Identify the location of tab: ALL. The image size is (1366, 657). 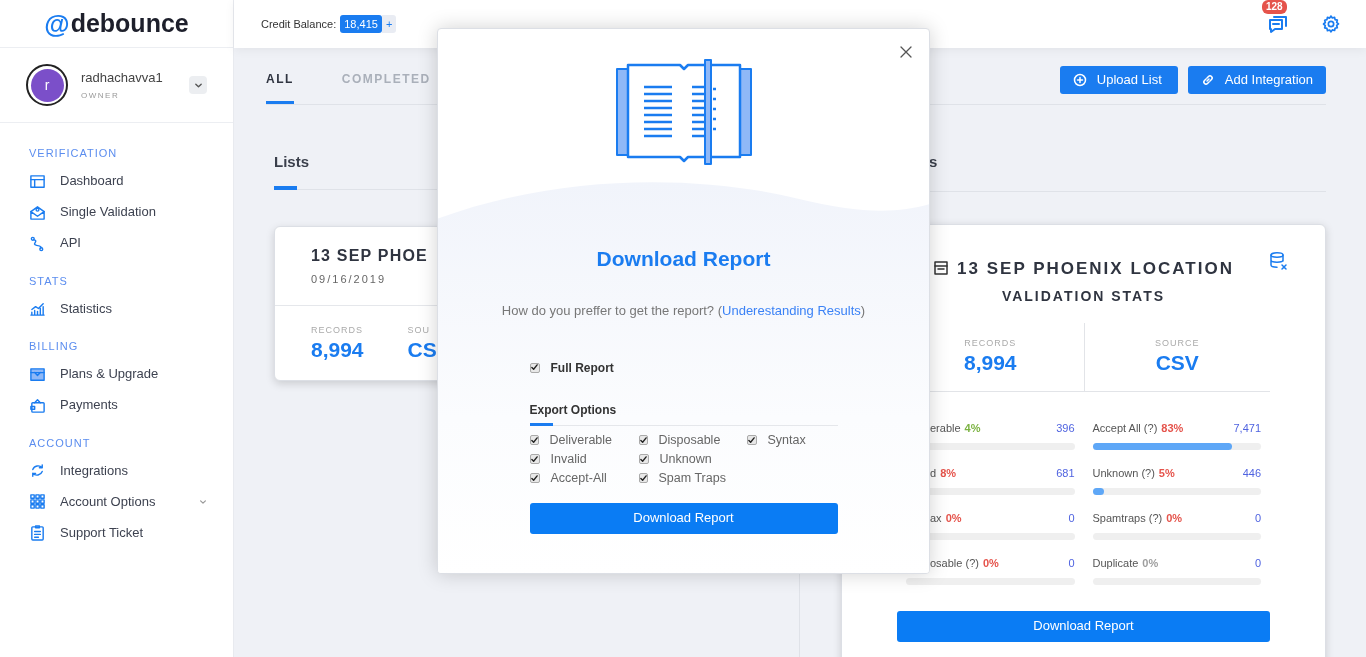
(280, 80).